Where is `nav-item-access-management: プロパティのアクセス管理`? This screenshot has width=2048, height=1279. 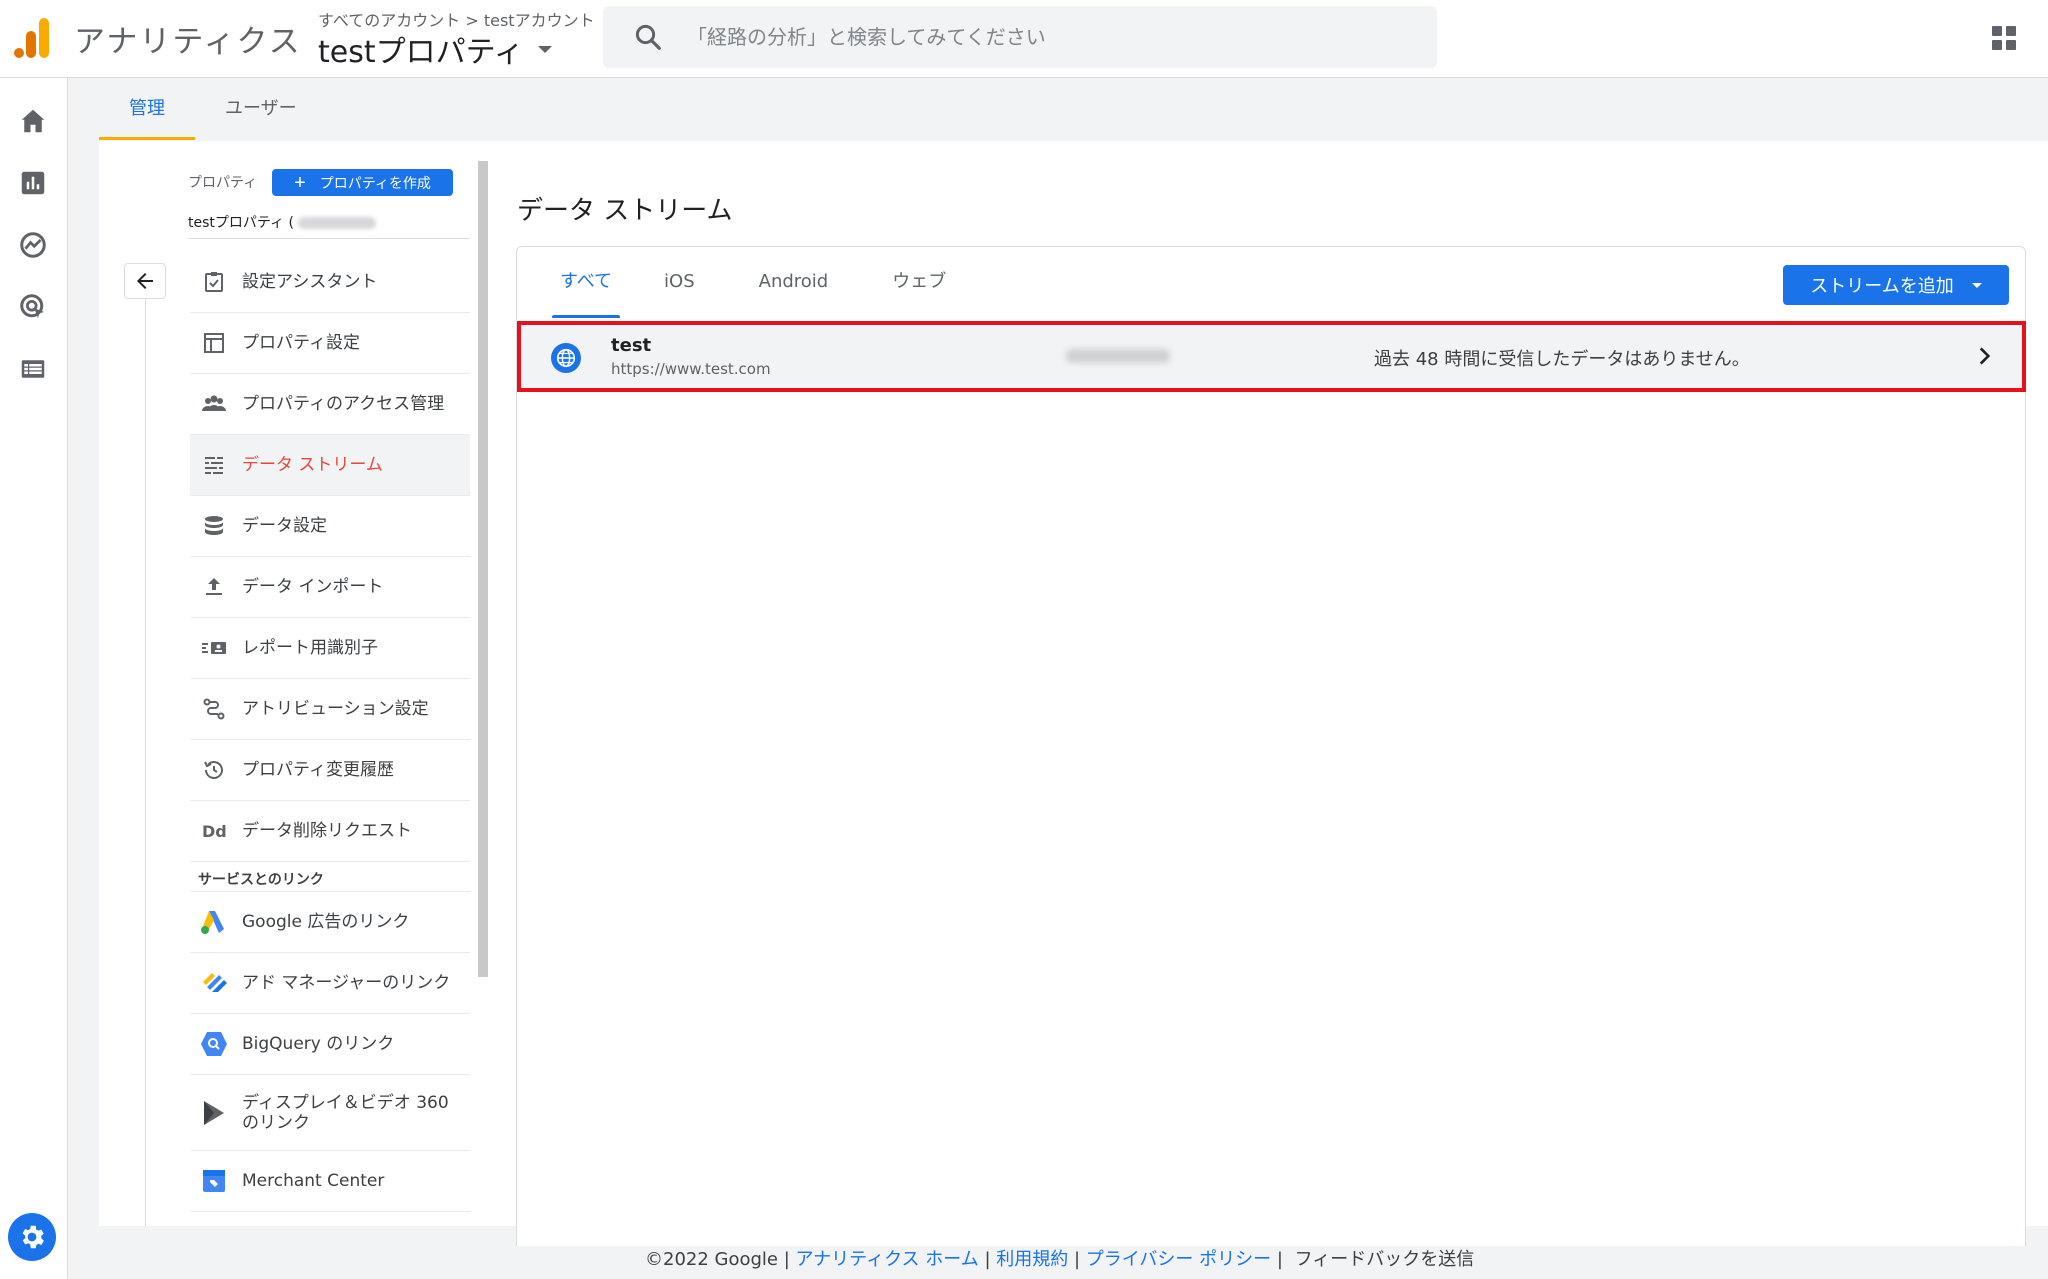
nav-item-access-management: プロパティのアクセス管理 is located at coordinates (330, 404).